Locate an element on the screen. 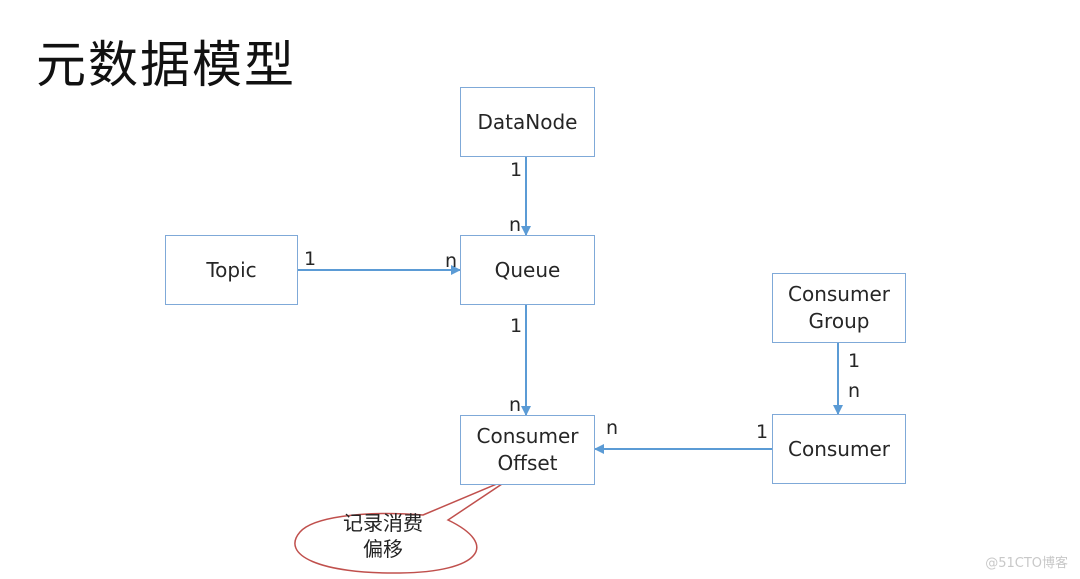  entity-consumer-offset: Consumer Offset is located at coordinates (527, 450).